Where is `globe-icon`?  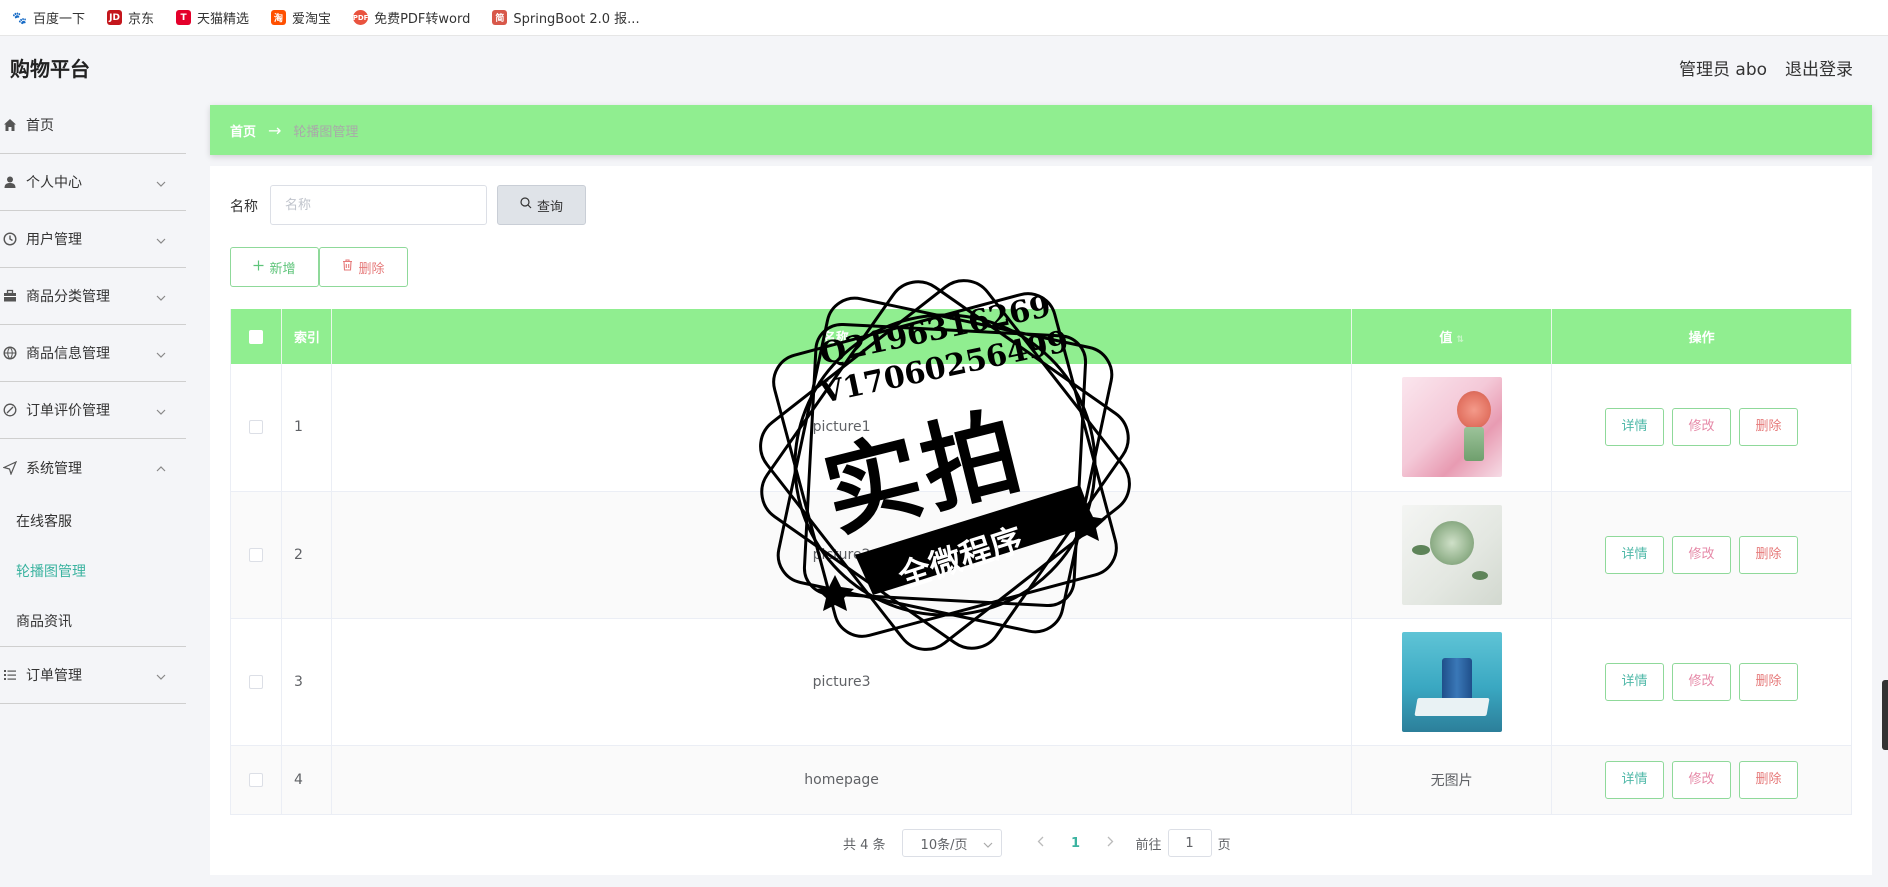
globe-icon is located at coordinates (10, 353).